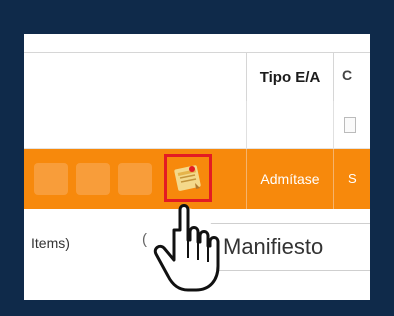 Image resolution: width=394 pixels, height=316 pixels. What do you see at coordinates (288, 247) in the screenshot?
I see `tooltip: Manifiesto` at bounding box center [288, 247].